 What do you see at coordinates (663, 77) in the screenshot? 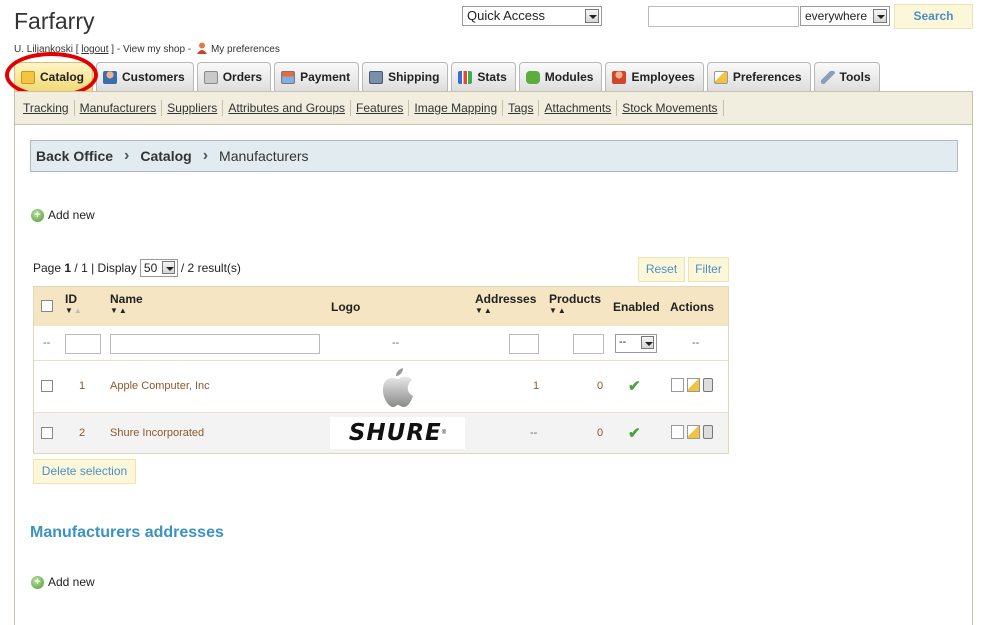
I see `tab-label: Employees` at bounding box center [663, 77].